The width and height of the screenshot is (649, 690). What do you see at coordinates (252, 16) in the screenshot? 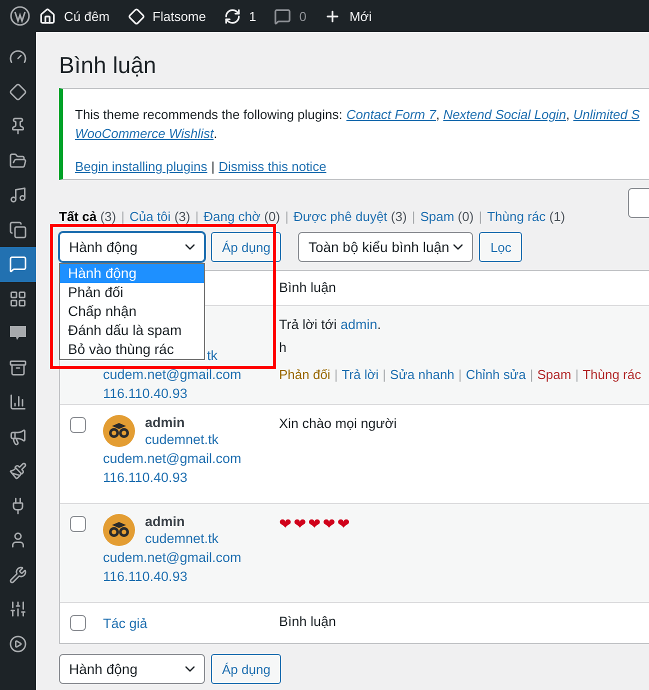
I see `admin-bar-label: 1` at bounding box center [252, 16].